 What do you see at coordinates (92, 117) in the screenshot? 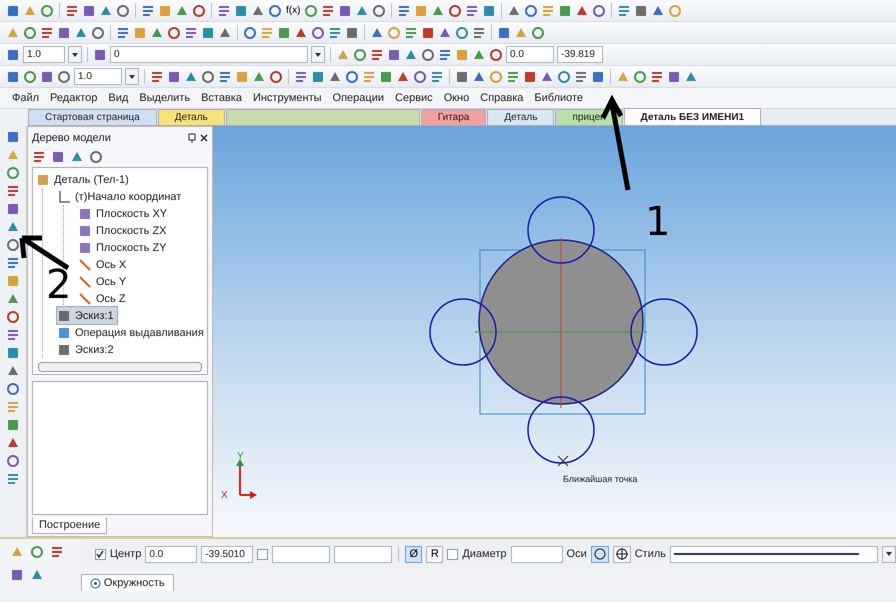
I see `document-tab: Стартовая страница` at bounding box center [92, 117].